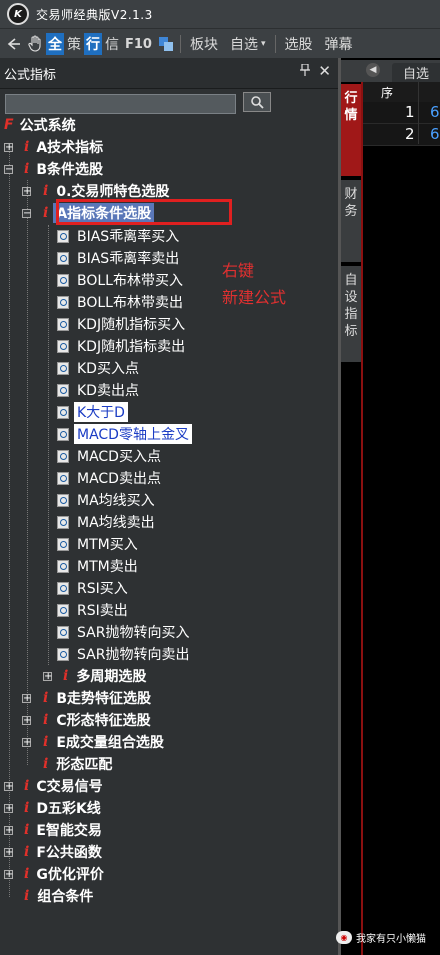 Image resolution: width=440 pixels, height=955 pixels. What do you see at coordinates (98, 390) in the screenshot?
I see `tree-leaf: KD卖出点` at bounding box center [98, 390].